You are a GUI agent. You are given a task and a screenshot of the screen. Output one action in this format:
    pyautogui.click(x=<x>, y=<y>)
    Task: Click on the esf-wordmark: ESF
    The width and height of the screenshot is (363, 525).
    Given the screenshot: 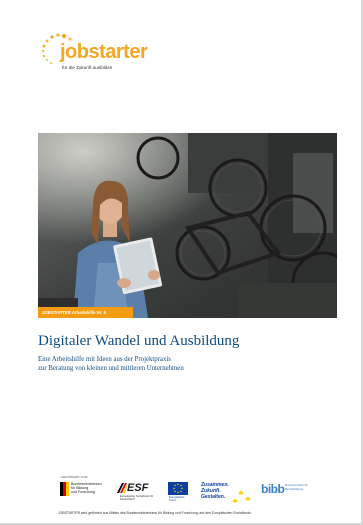 What is the action you would take?
    pyautogui.click(x=138, y=488)
    